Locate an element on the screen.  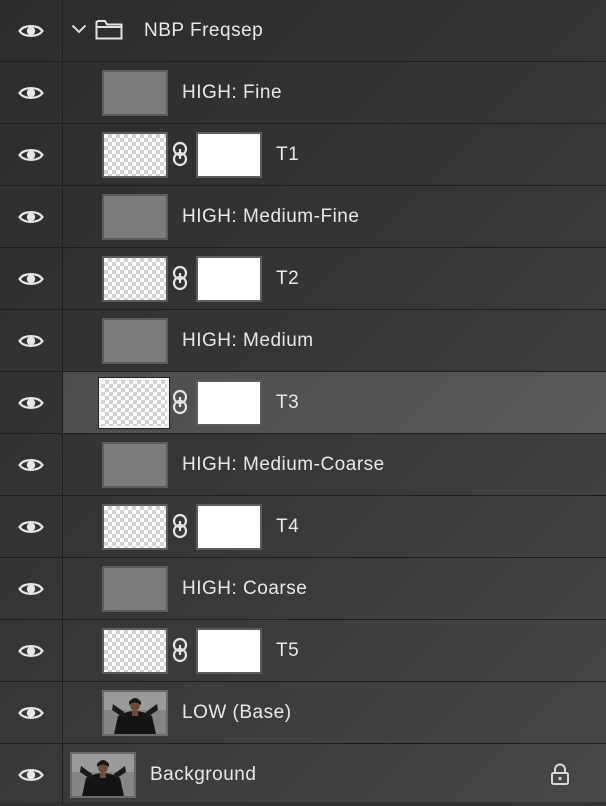
folder-icon is located at coordinates (109, 30).